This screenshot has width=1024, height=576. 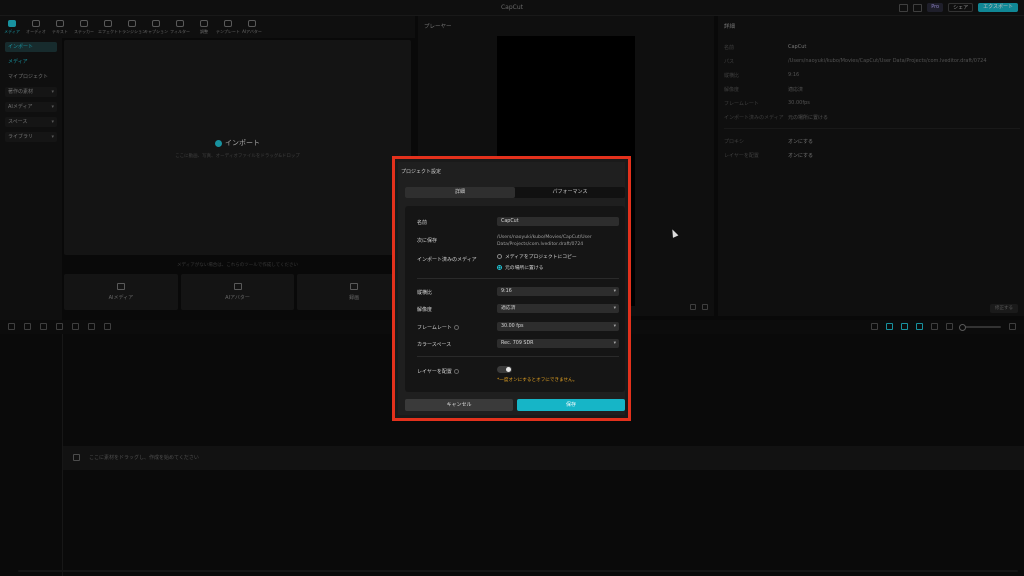 I want to click on save-to-label: 次に保存, so click(x=427, y=241).